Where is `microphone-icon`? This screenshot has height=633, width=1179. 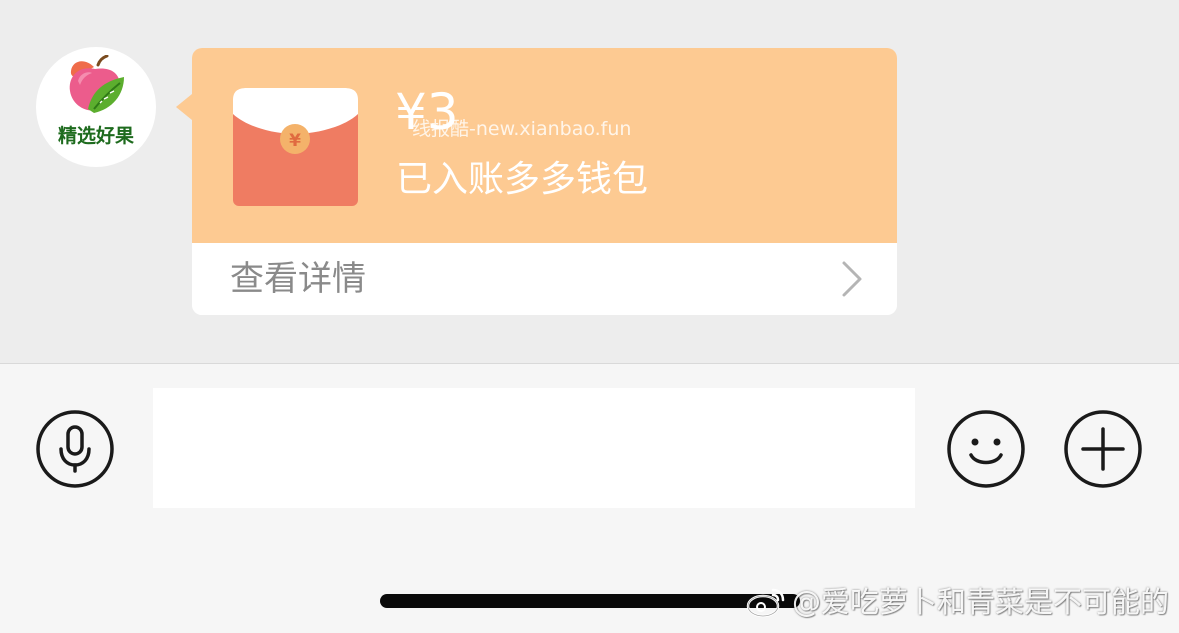 microphone-icon is located at coordinates (75, 449).